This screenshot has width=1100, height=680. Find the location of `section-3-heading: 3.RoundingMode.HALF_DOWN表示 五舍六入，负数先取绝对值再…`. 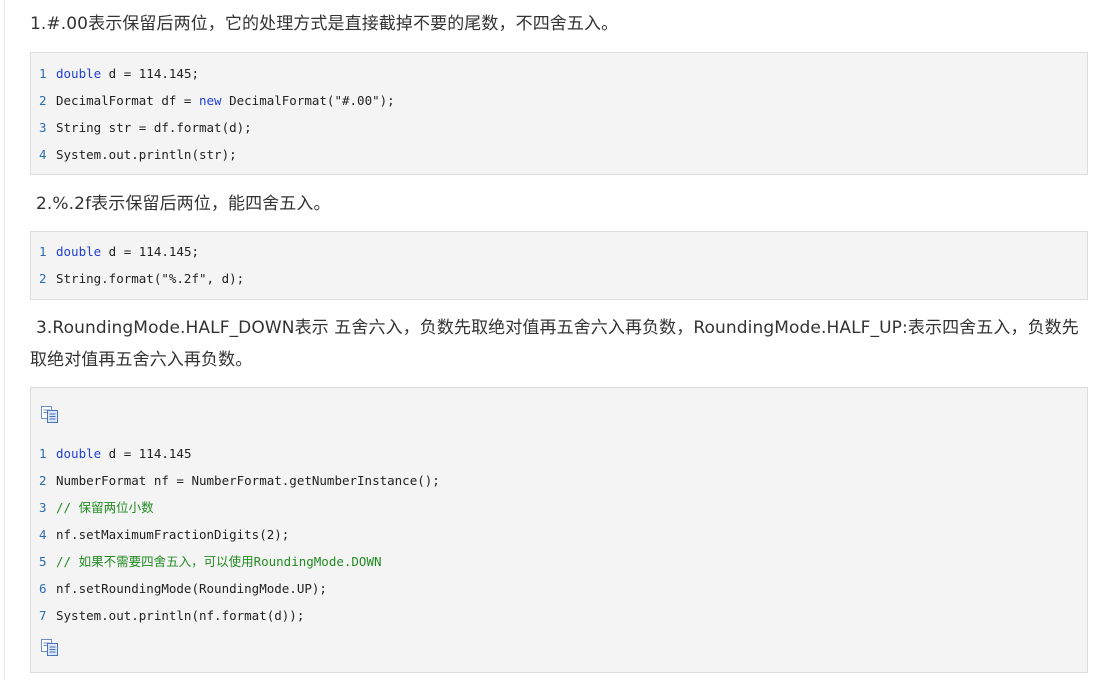

section-3-heading: 3.RoundingMode.HALF_DOWN表示 五舍六入，负数先取绝对值再… is located at coordinates (554, 344).